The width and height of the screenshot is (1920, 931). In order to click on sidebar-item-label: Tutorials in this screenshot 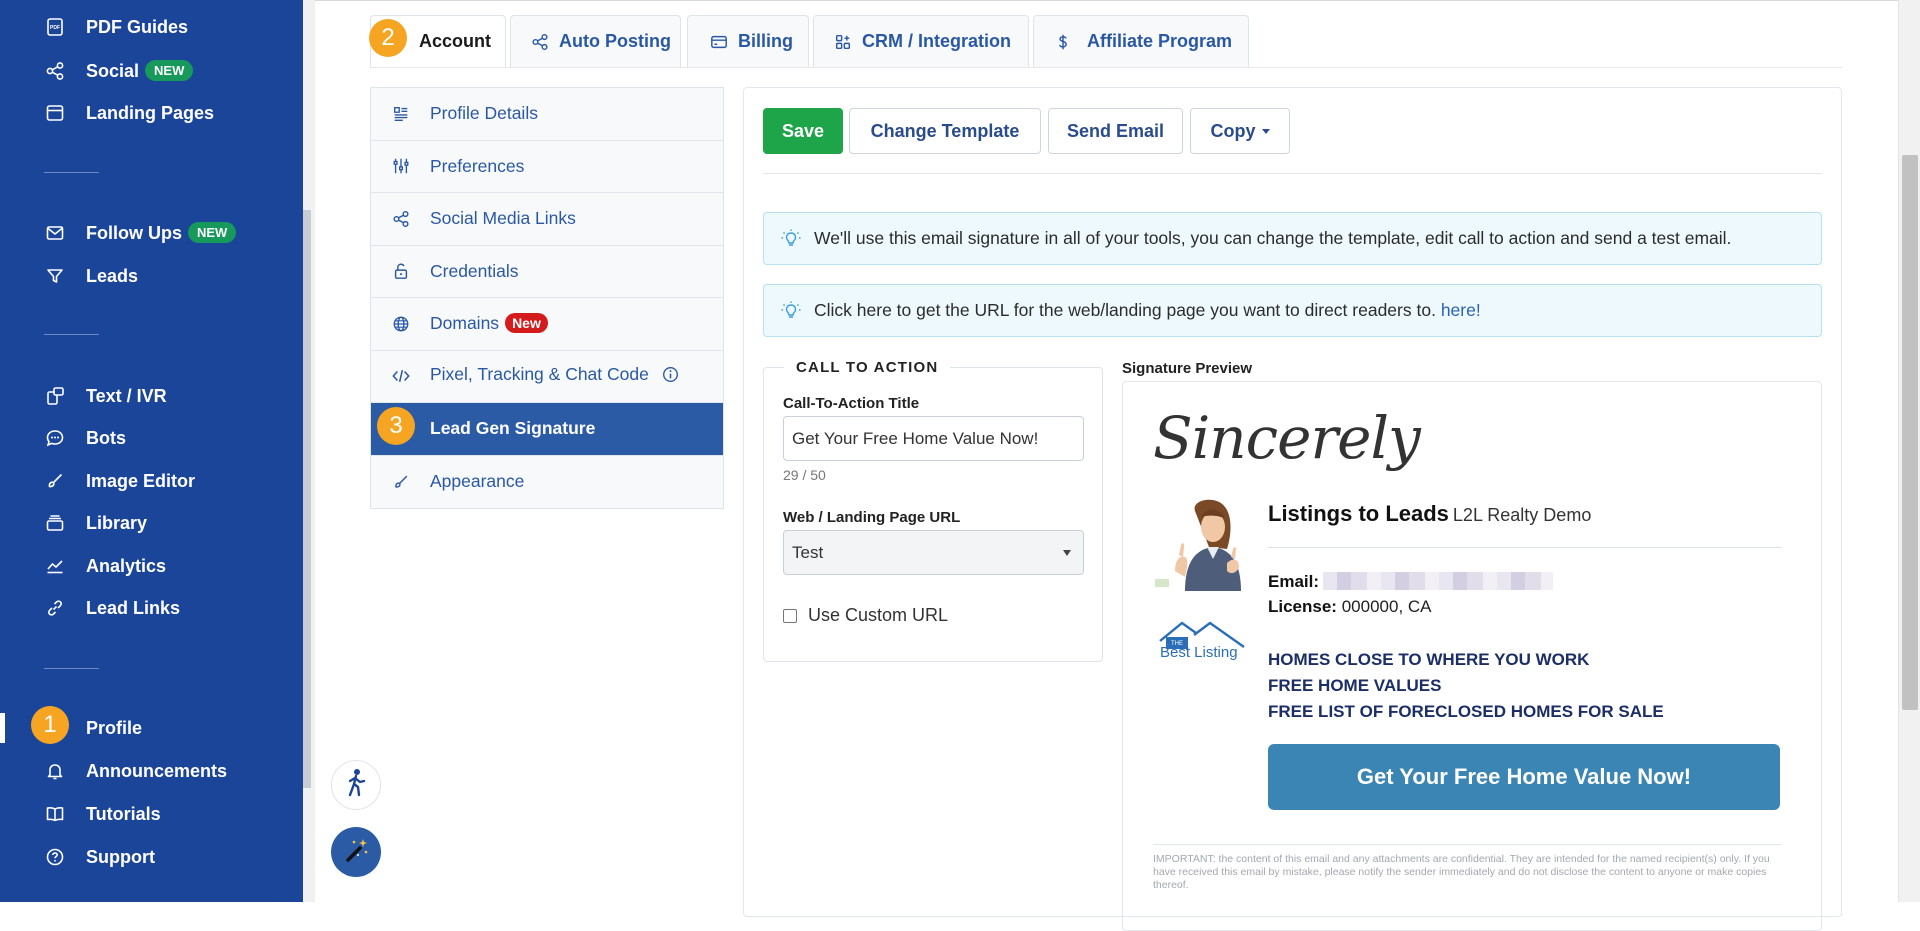, I will do `click(123, 813)`.